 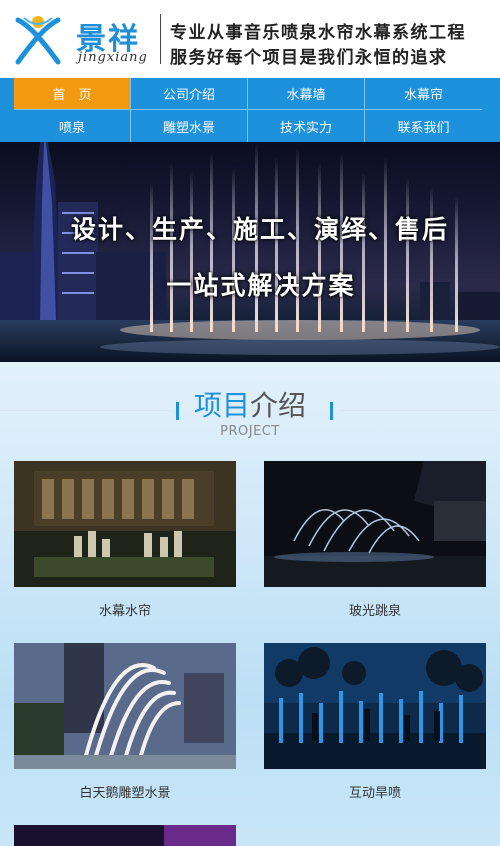 I want to click on project-caption: 互动旱喷, so click(x=374, y=793).